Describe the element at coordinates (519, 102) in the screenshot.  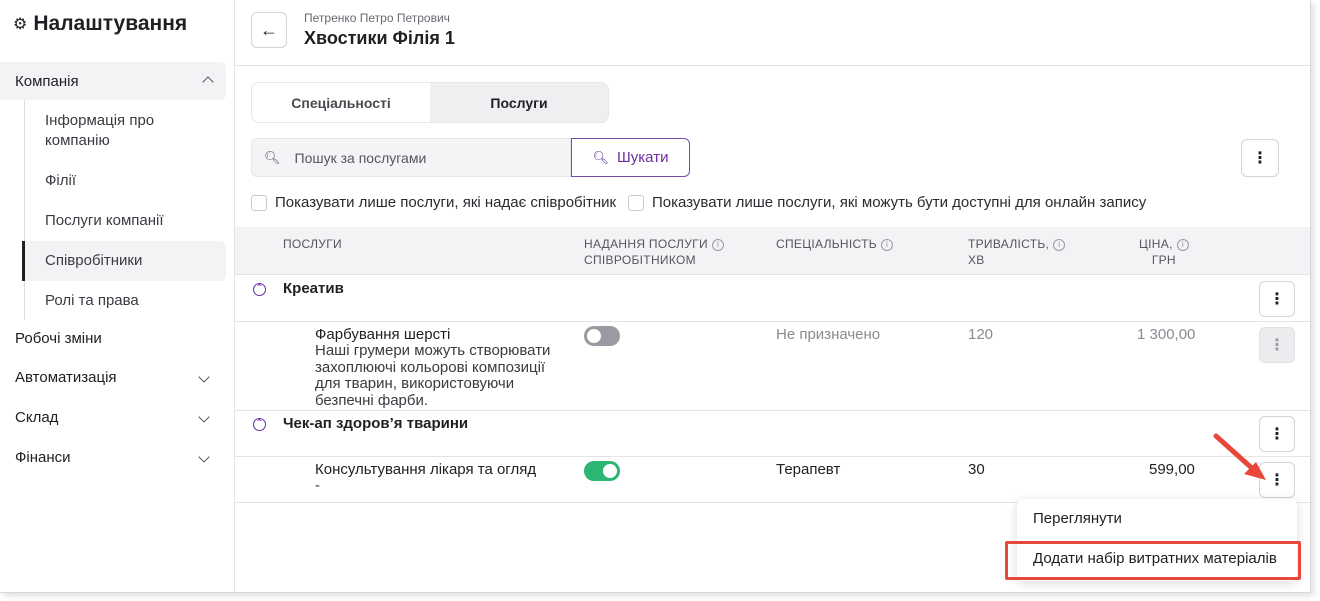
I see `tab-services: Послуги` at that location.